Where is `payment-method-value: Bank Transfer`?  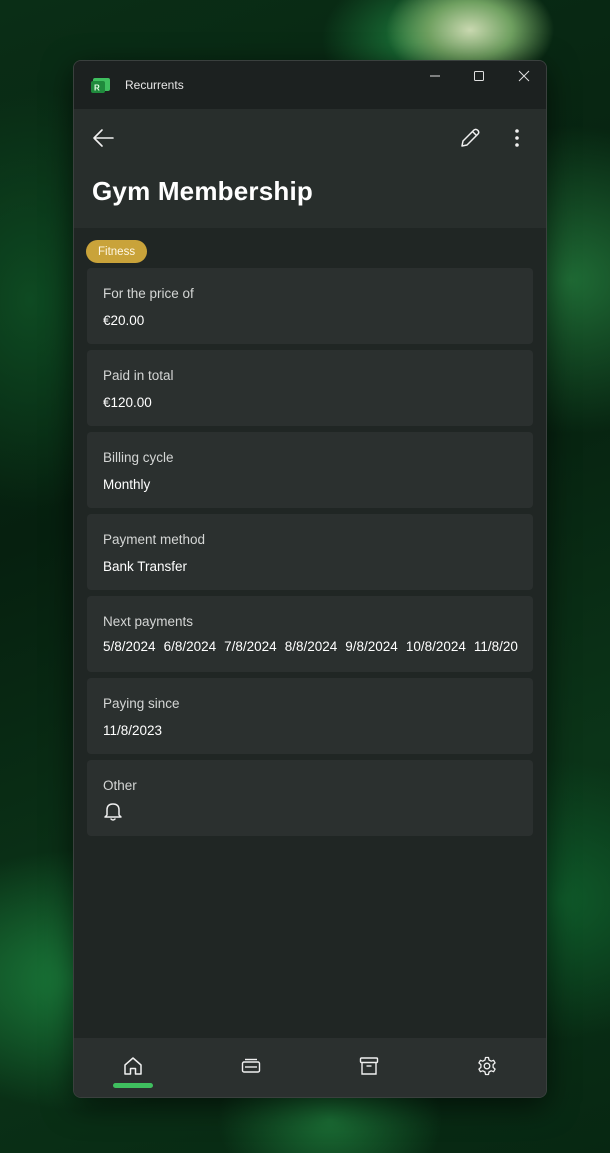 payment-method-value: Bank Transfer is located at coordinates (145, 566).